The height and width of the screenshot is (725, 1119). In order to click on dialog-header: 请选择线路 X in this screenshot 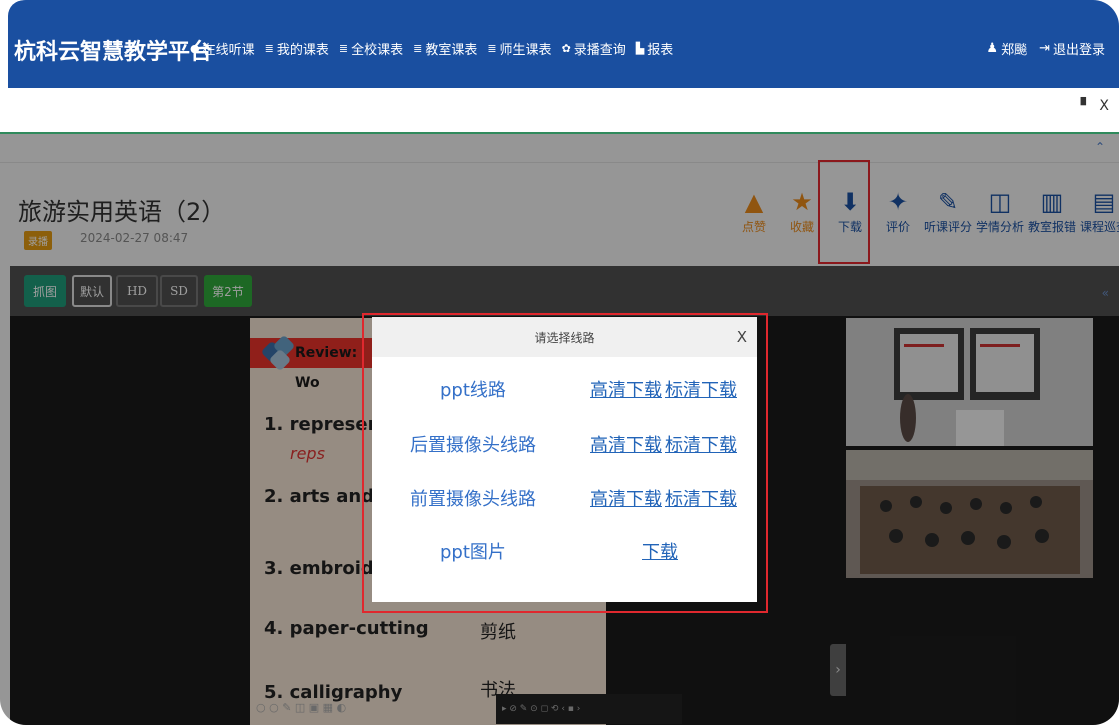, I will do `click(564, 337)`.